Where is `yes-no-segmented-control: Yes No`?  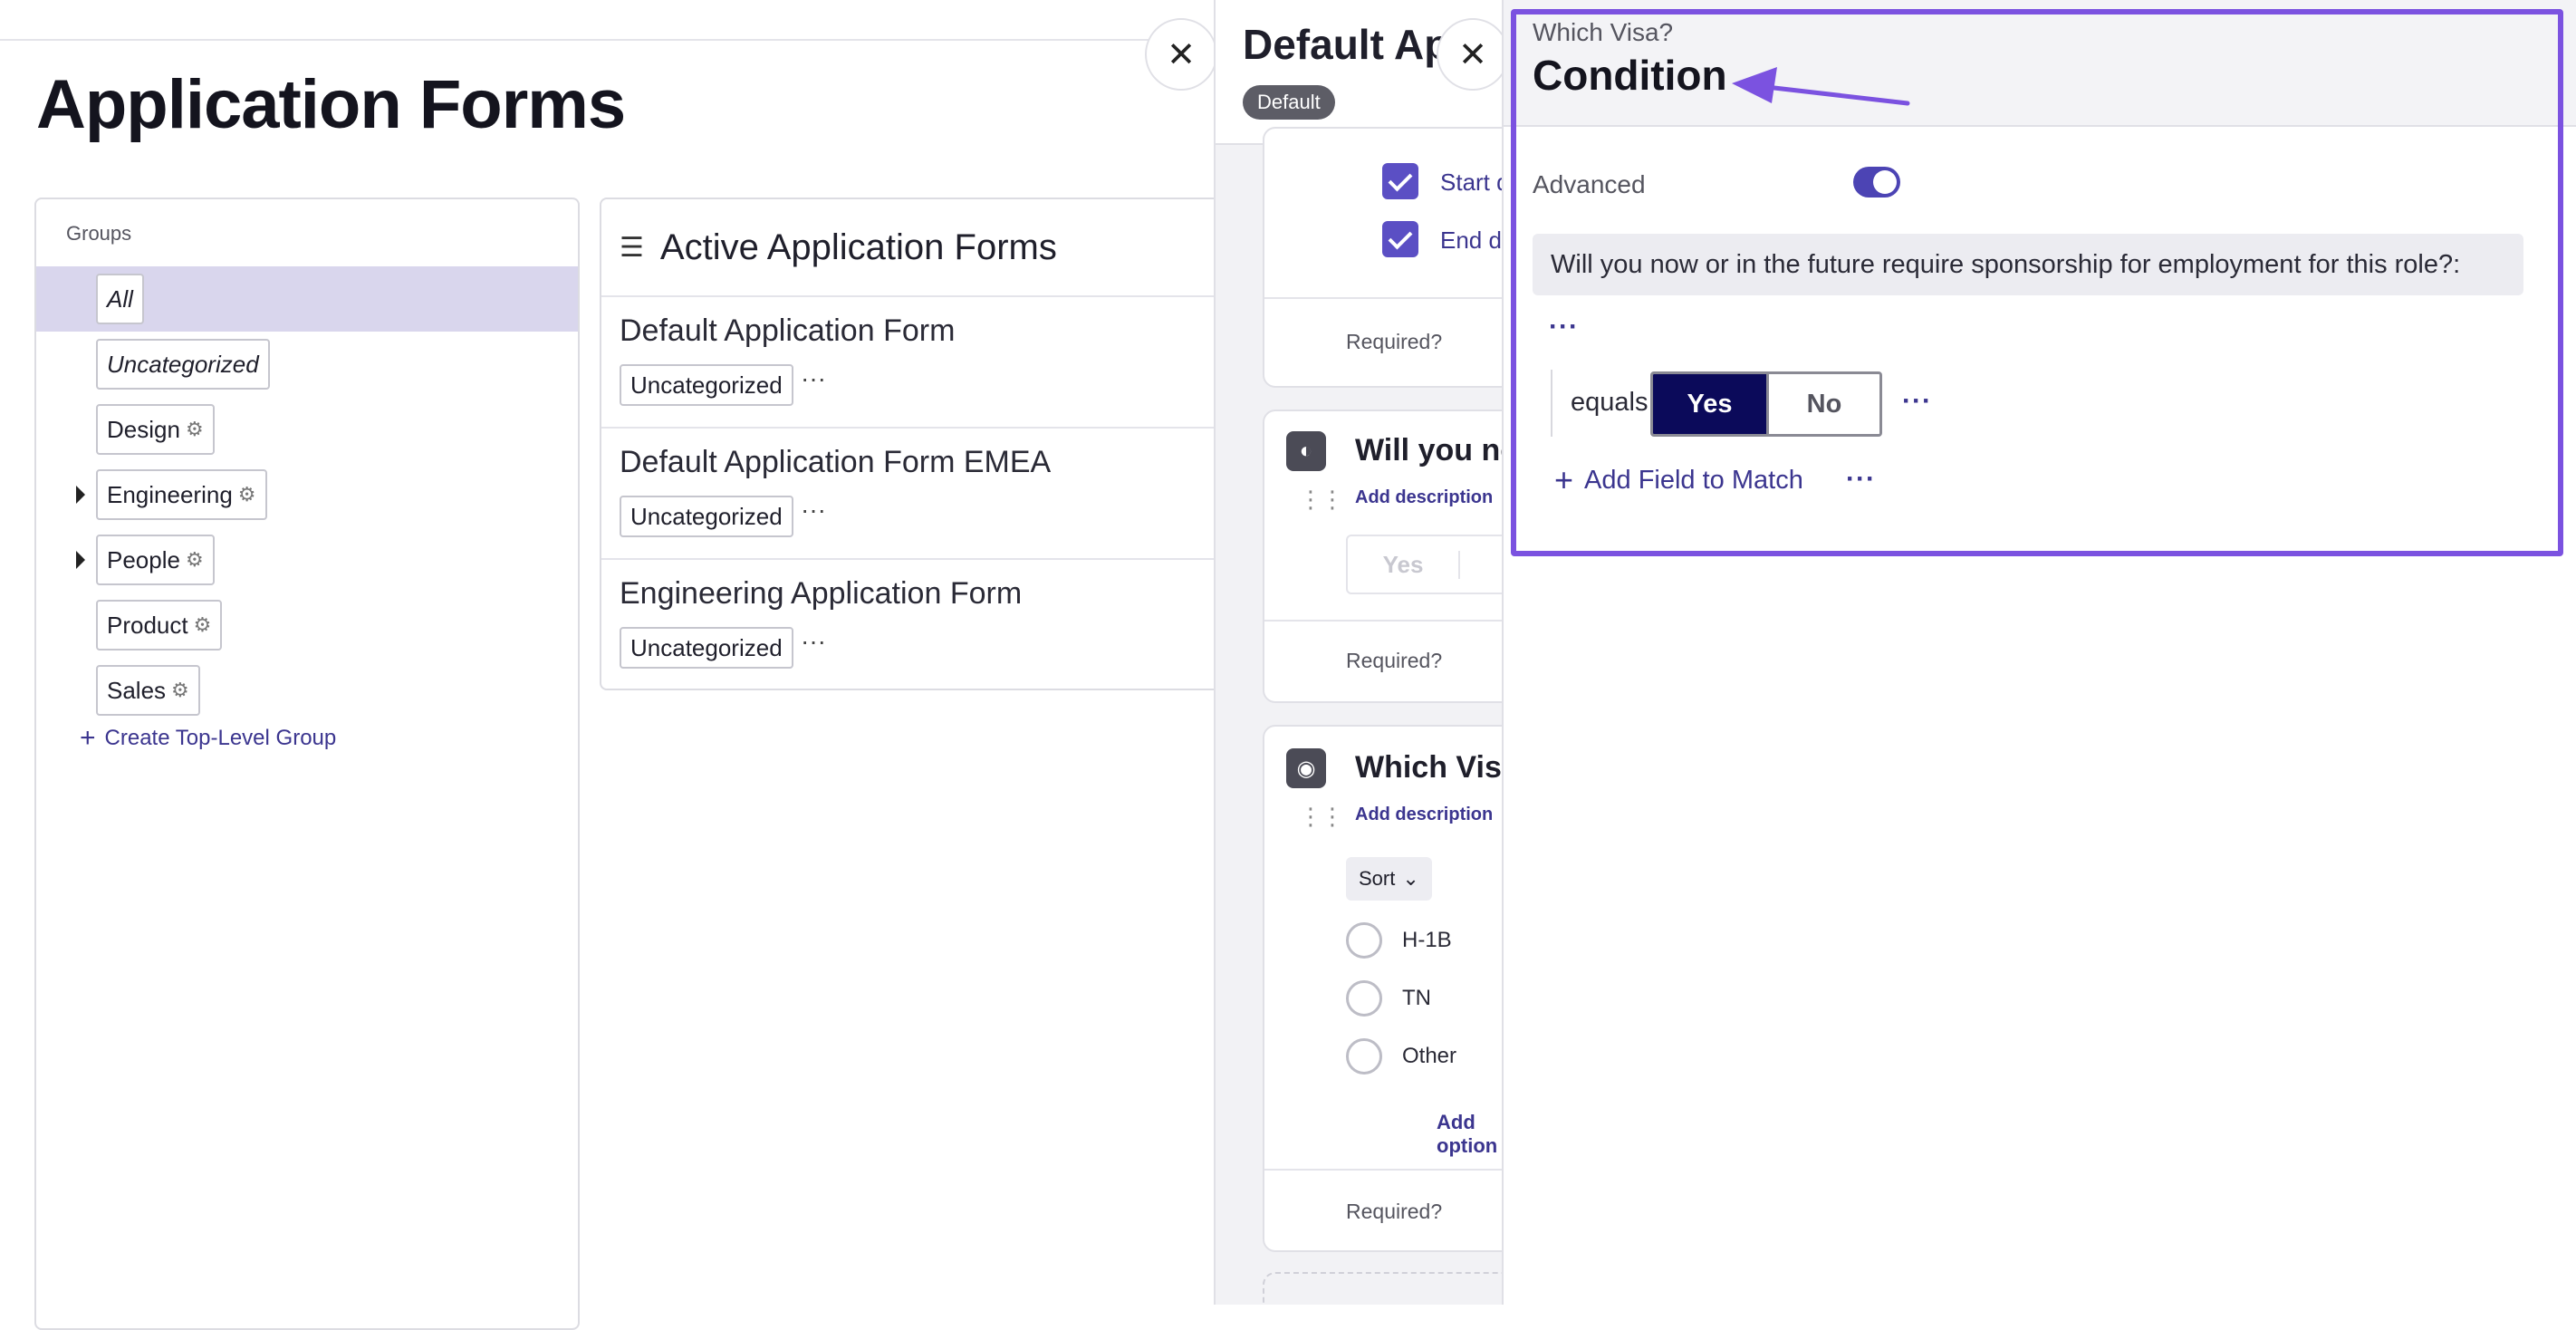 yes-no-segmented-control: Yes No is located at coordinates (1766, 404).